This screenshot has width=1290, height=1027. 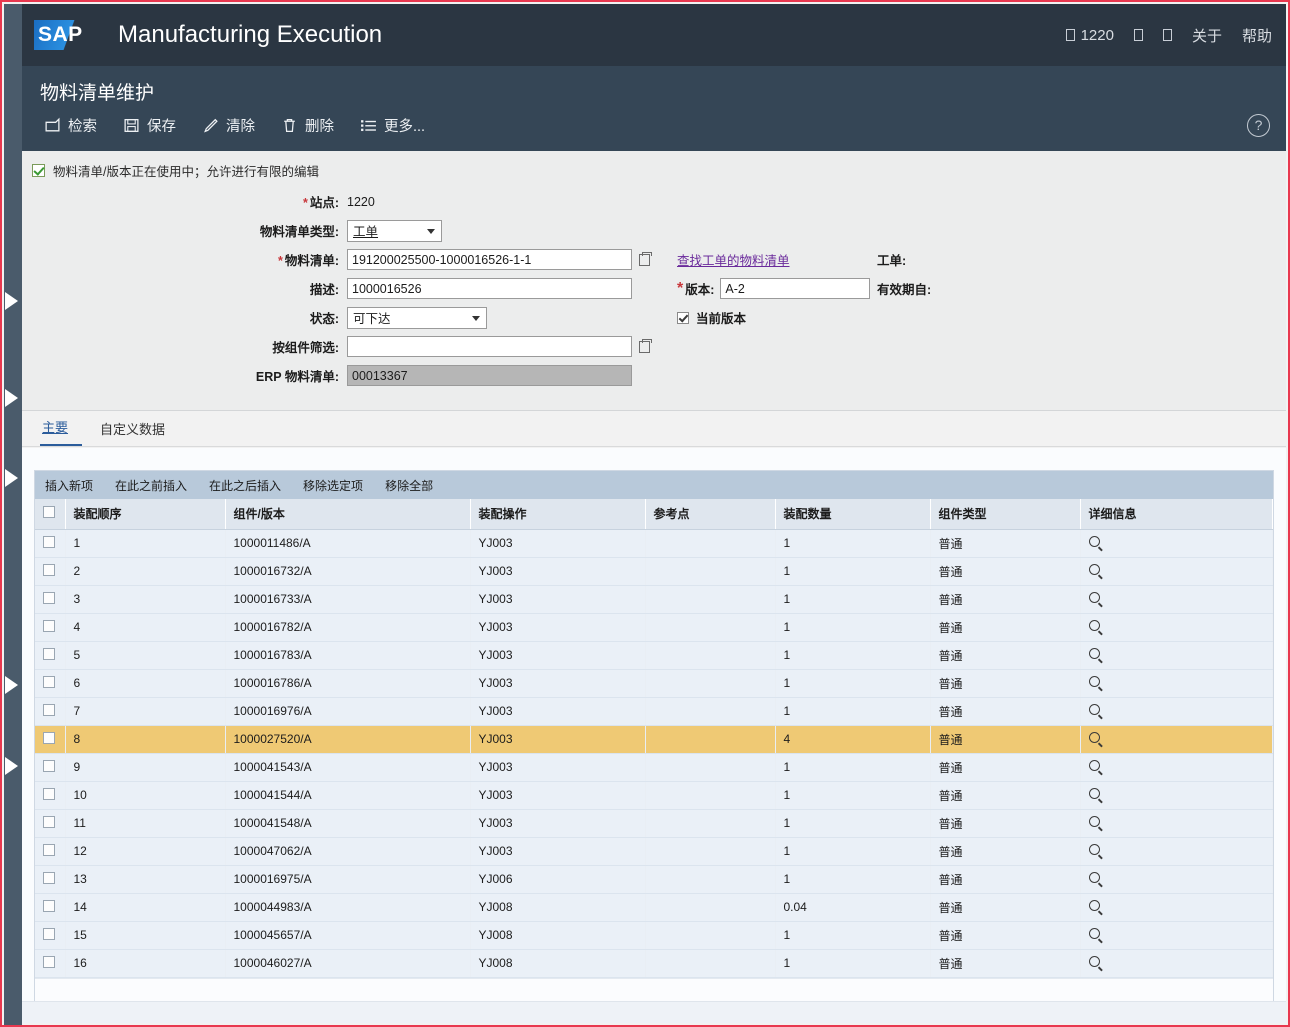 I want to click on table-row: 9 1000041543/A YJ003 1 普通, so click(x=654, y=767).